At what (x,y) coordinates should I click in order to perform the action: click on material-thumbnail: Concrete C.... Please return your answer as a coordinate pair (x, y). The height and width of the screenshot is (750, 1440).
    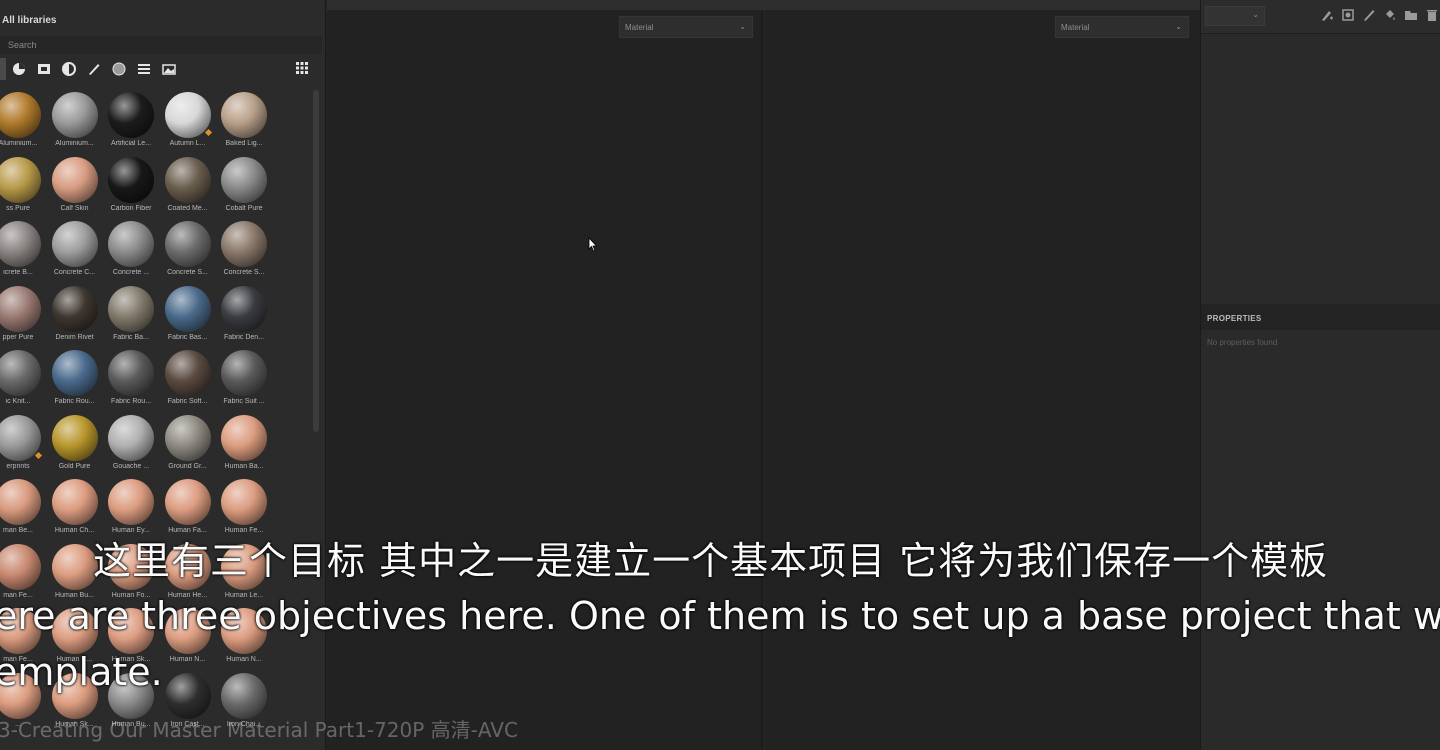
    Looking at the image, I should click on (75, 251).